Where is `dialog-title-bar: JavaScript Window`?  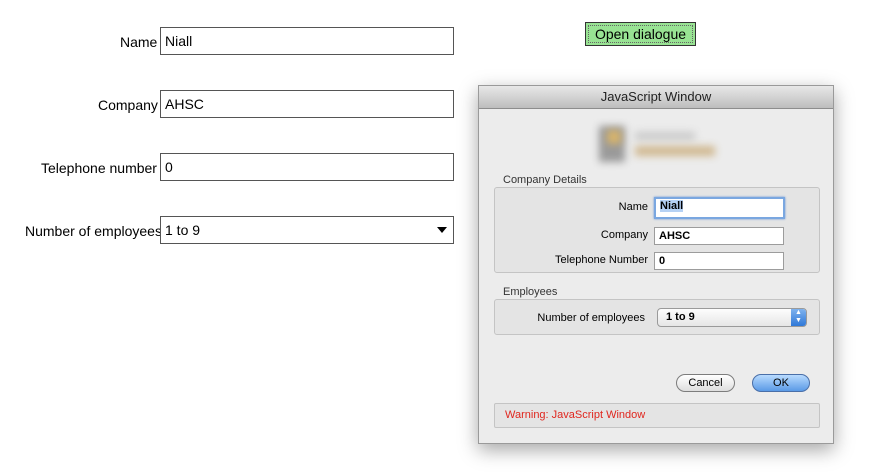
dialog-title-bar: JavaScript Window is located at coordinates (656, 97).